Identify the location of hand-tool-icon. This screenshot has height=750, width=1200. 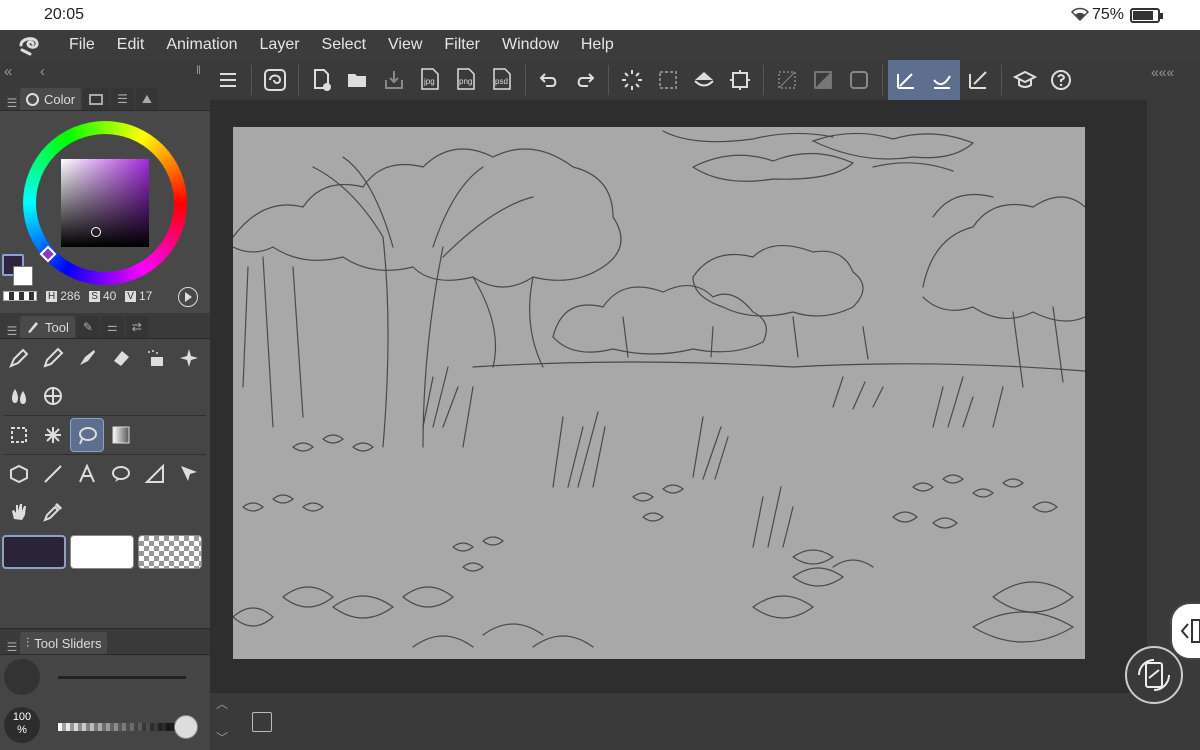
(19, 512).